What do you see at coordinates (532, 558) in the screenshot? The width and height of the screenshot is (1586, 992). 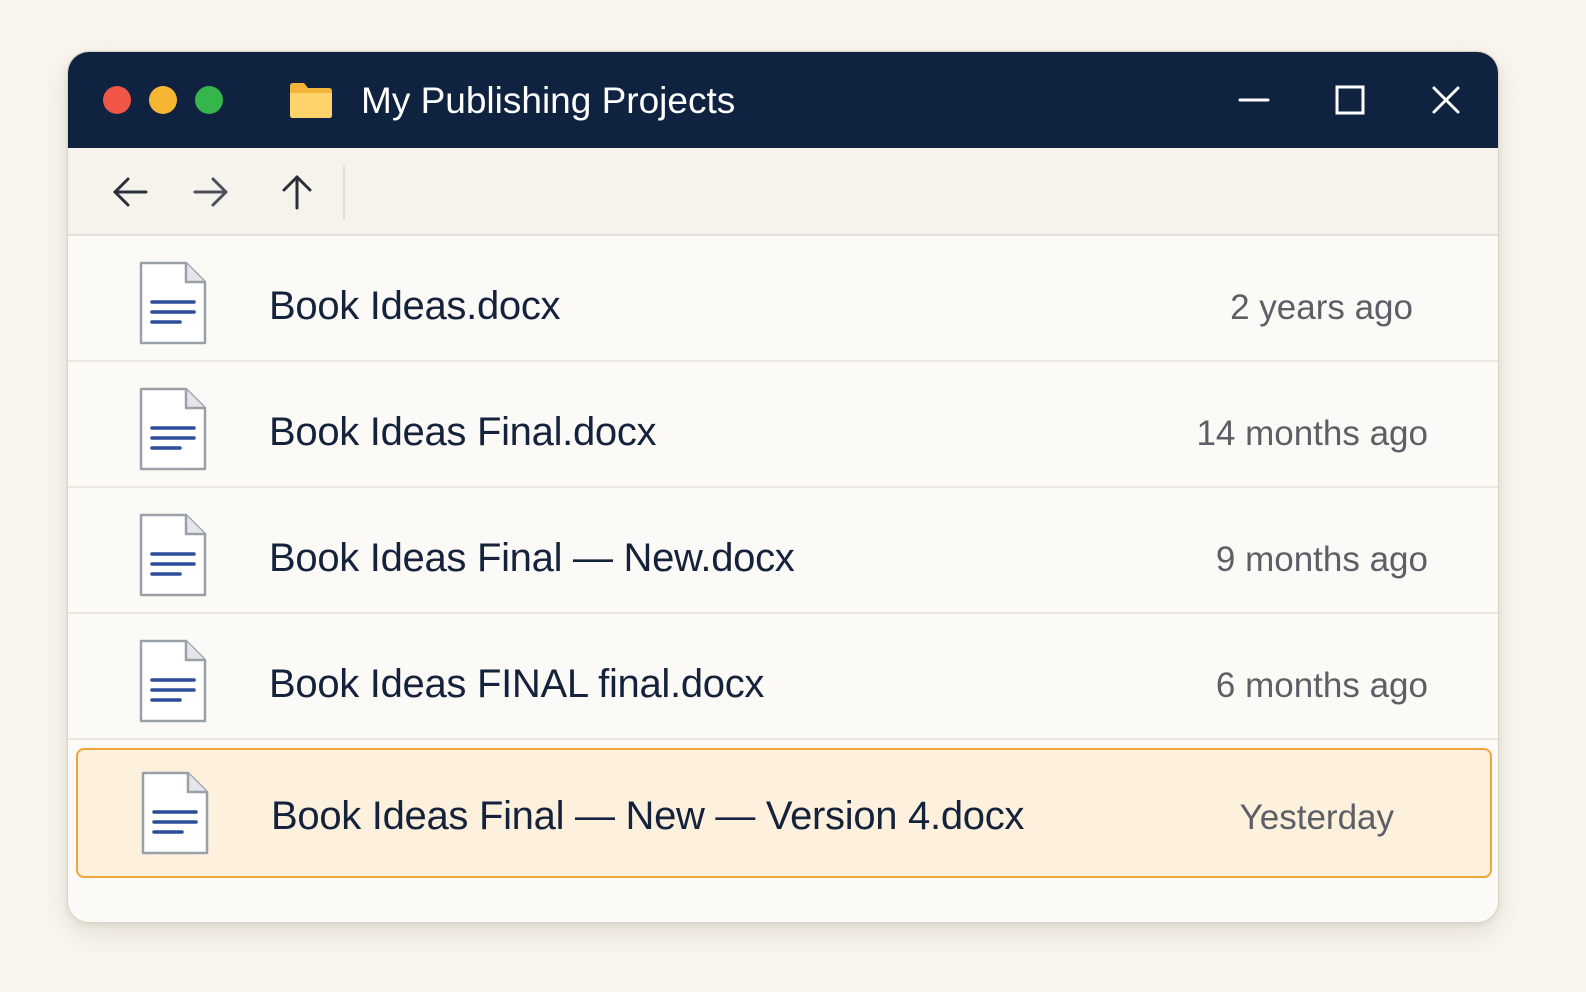 I see `file-name: Book Ideas Final — New.docx` at bounding box center [532, 558].